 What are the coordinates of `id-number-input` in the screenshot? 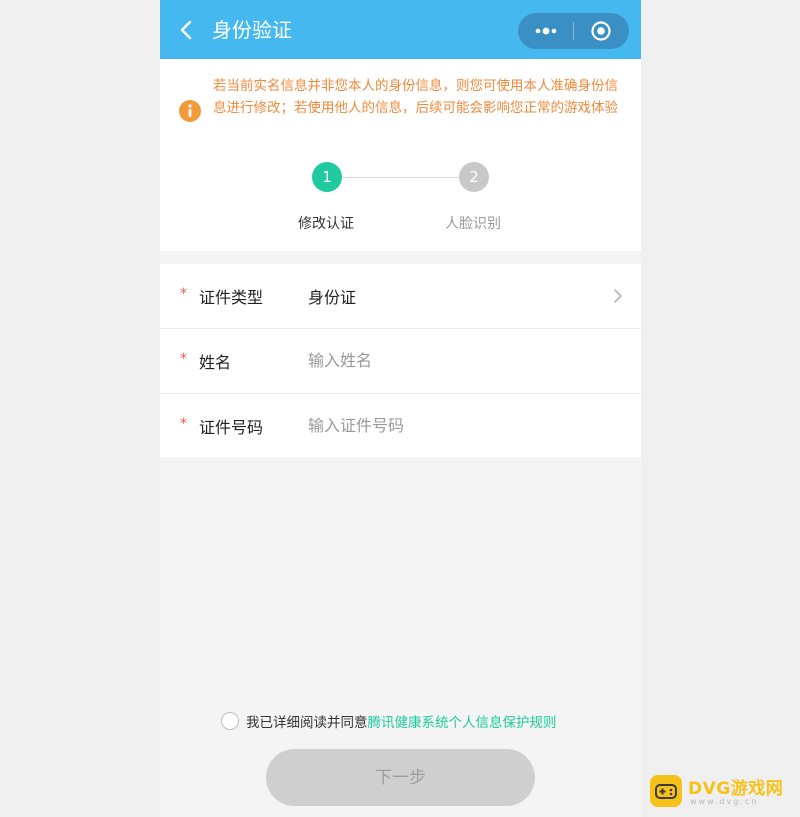 It's located at (458, 425).